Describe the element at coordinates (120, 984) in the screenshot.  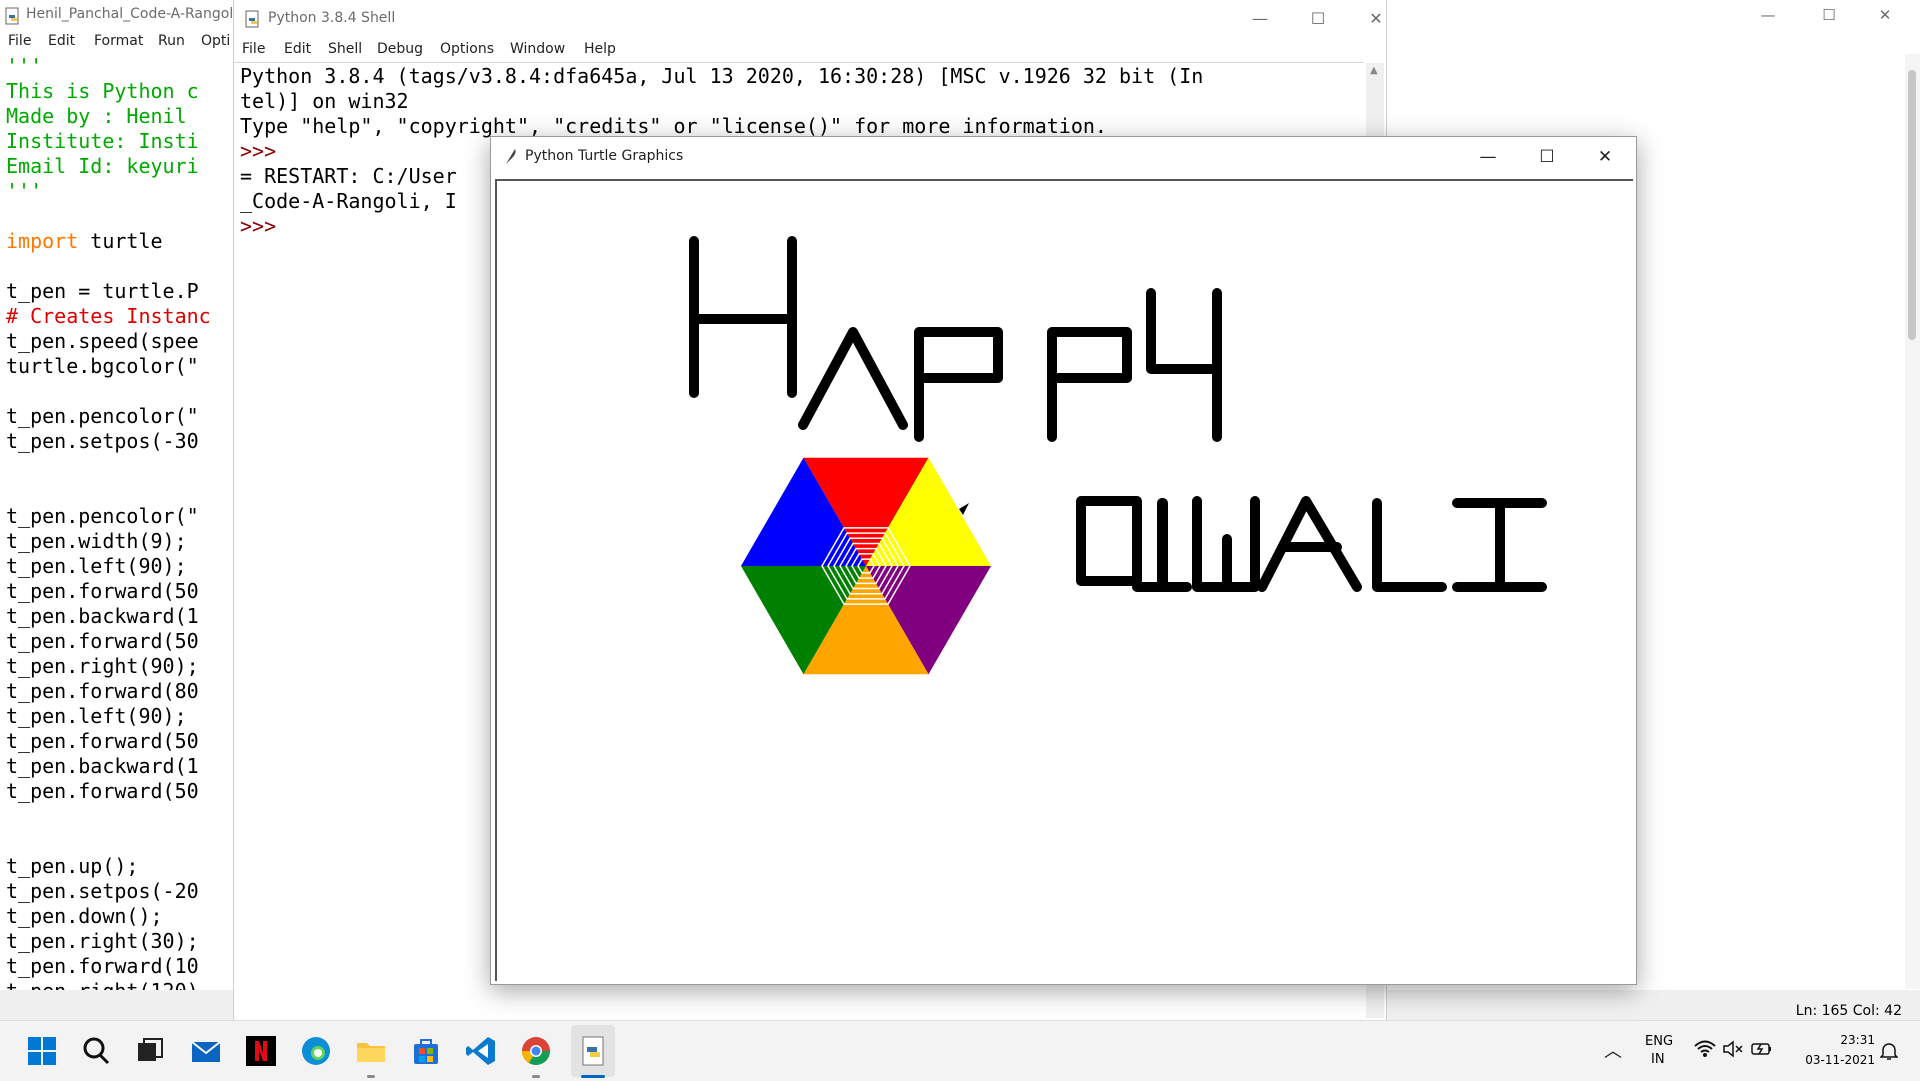
I see `code-line: t_pen.right(120)` at that location.